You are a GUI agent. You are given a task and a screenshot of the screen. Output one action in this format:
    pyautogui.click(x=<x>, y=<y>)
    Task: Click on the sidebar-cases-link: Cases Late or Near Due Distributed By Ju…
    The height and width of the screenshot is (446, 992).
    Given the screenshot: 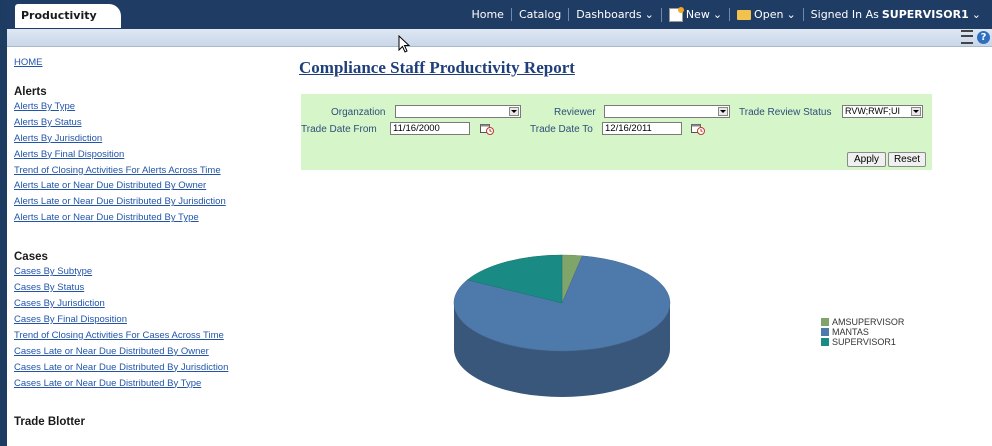 What is the action you would take?
    pyautogui.click(x=149, y=368)
    